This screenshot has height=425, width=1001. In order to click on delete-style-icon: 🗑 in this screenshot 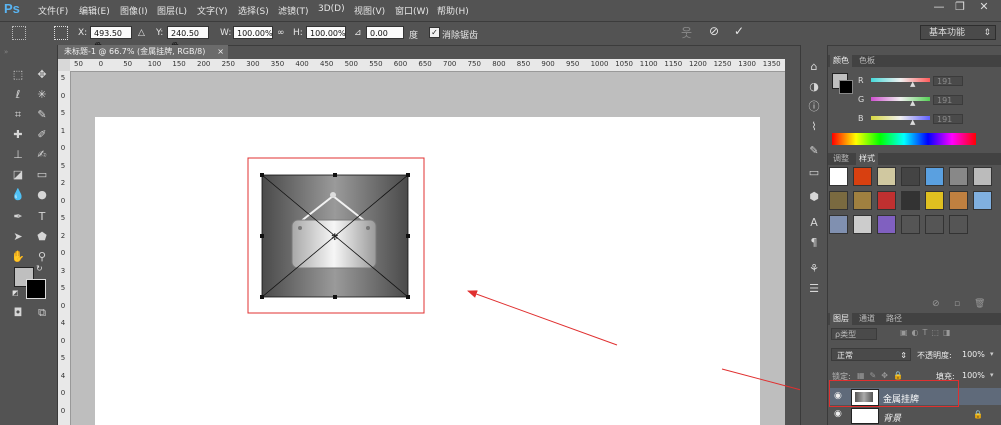, I will do `click(979, 304)`.